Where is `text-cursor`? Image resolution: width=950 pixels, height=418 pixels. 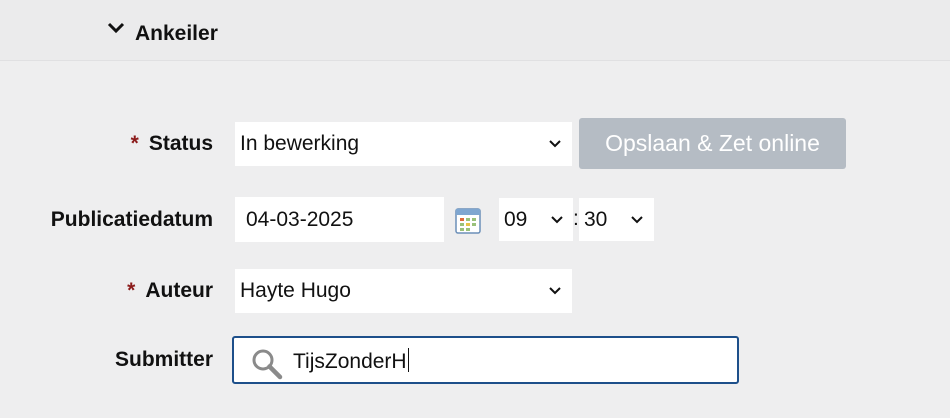
text-cursor is located at coordinates (408, 360).